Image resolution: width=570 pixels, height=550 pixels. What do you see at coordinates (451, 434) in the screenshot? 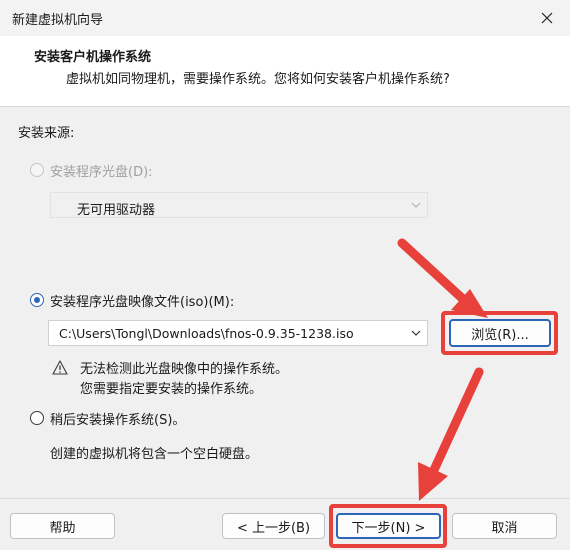
I see `arrow-to-next-icon` at bounding box center [451, 434].